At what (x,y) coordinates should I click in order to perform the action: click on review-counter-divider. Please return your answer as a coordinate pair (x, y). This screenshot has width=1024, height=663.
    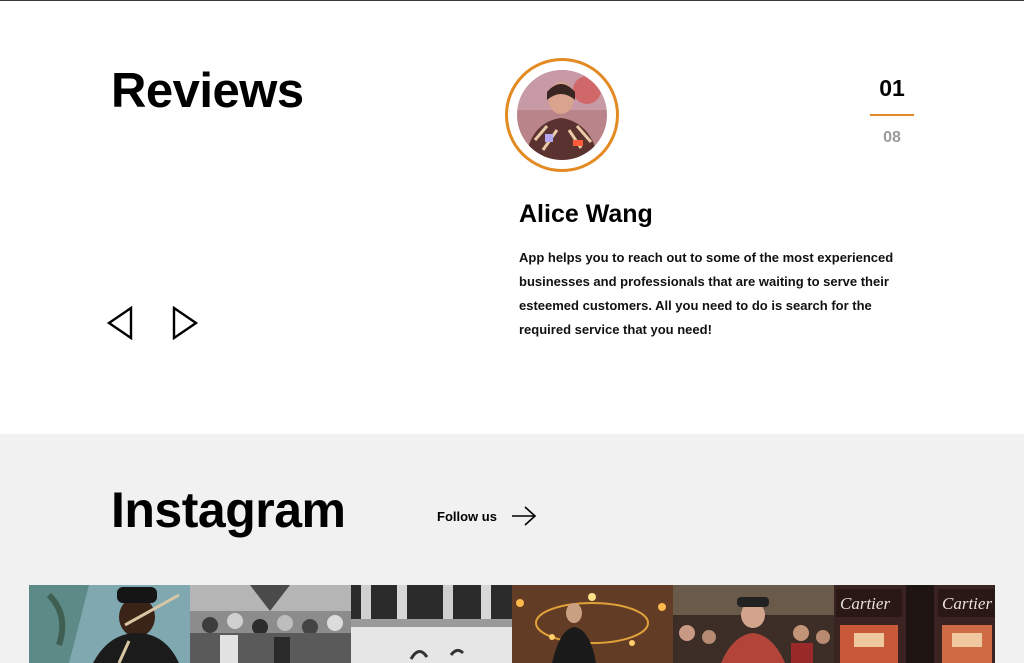
    Looking at the image, I should click on (892, 115).